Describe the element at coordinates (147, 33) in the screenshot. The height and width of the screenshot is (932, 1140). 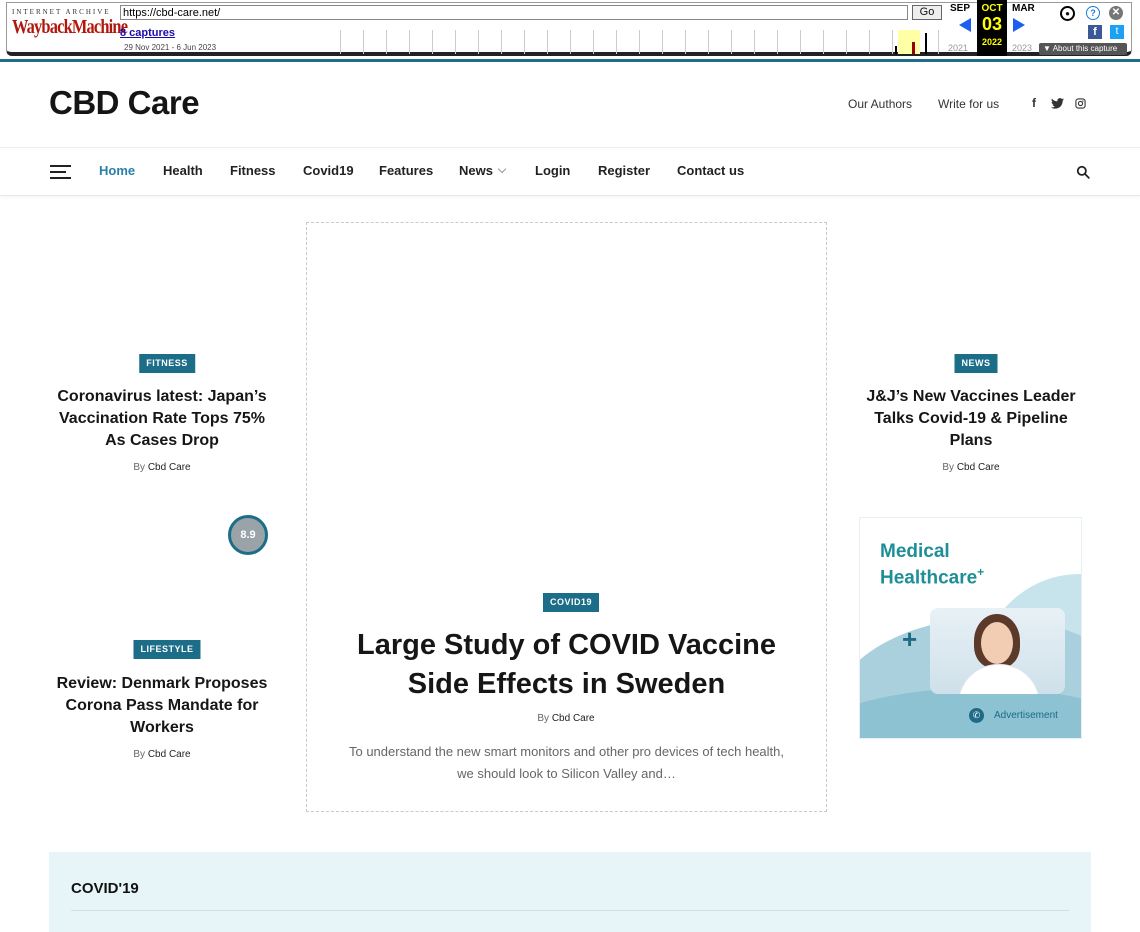
I see `wayback-captures-link: 8 captures` at that location.